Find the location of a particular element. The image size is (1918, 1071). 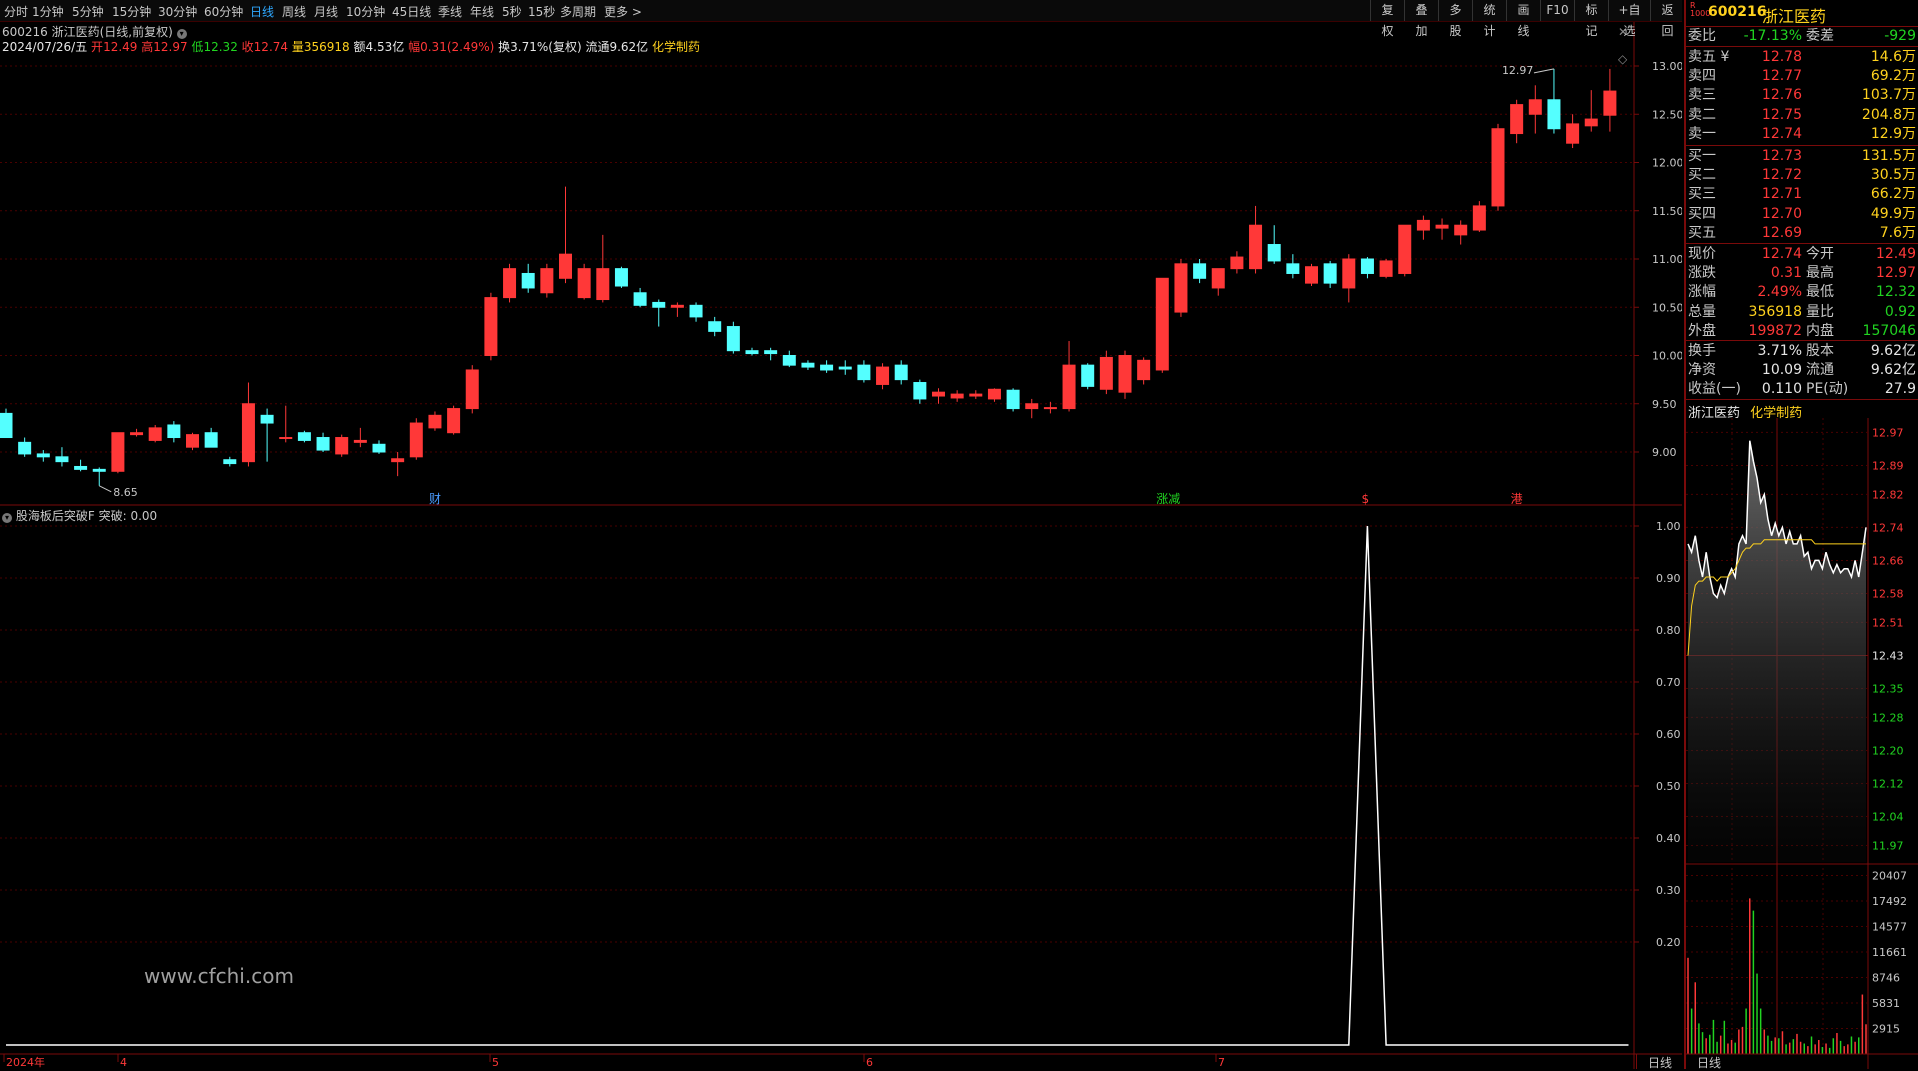

toolbar-button-3: 统计 is located at coordinates (1489, 19).